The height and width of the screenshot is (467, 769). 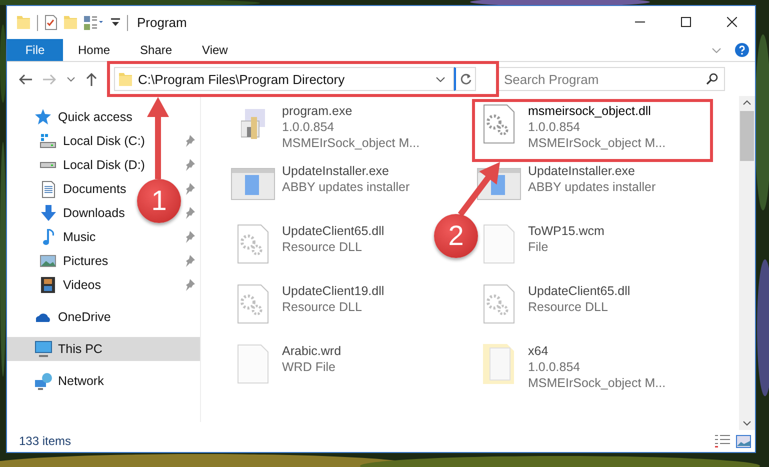 What do you see at coordinates (309, 367) in the screenshot?
I see `file-detail: WRD File` at bounding box center [309, 367].